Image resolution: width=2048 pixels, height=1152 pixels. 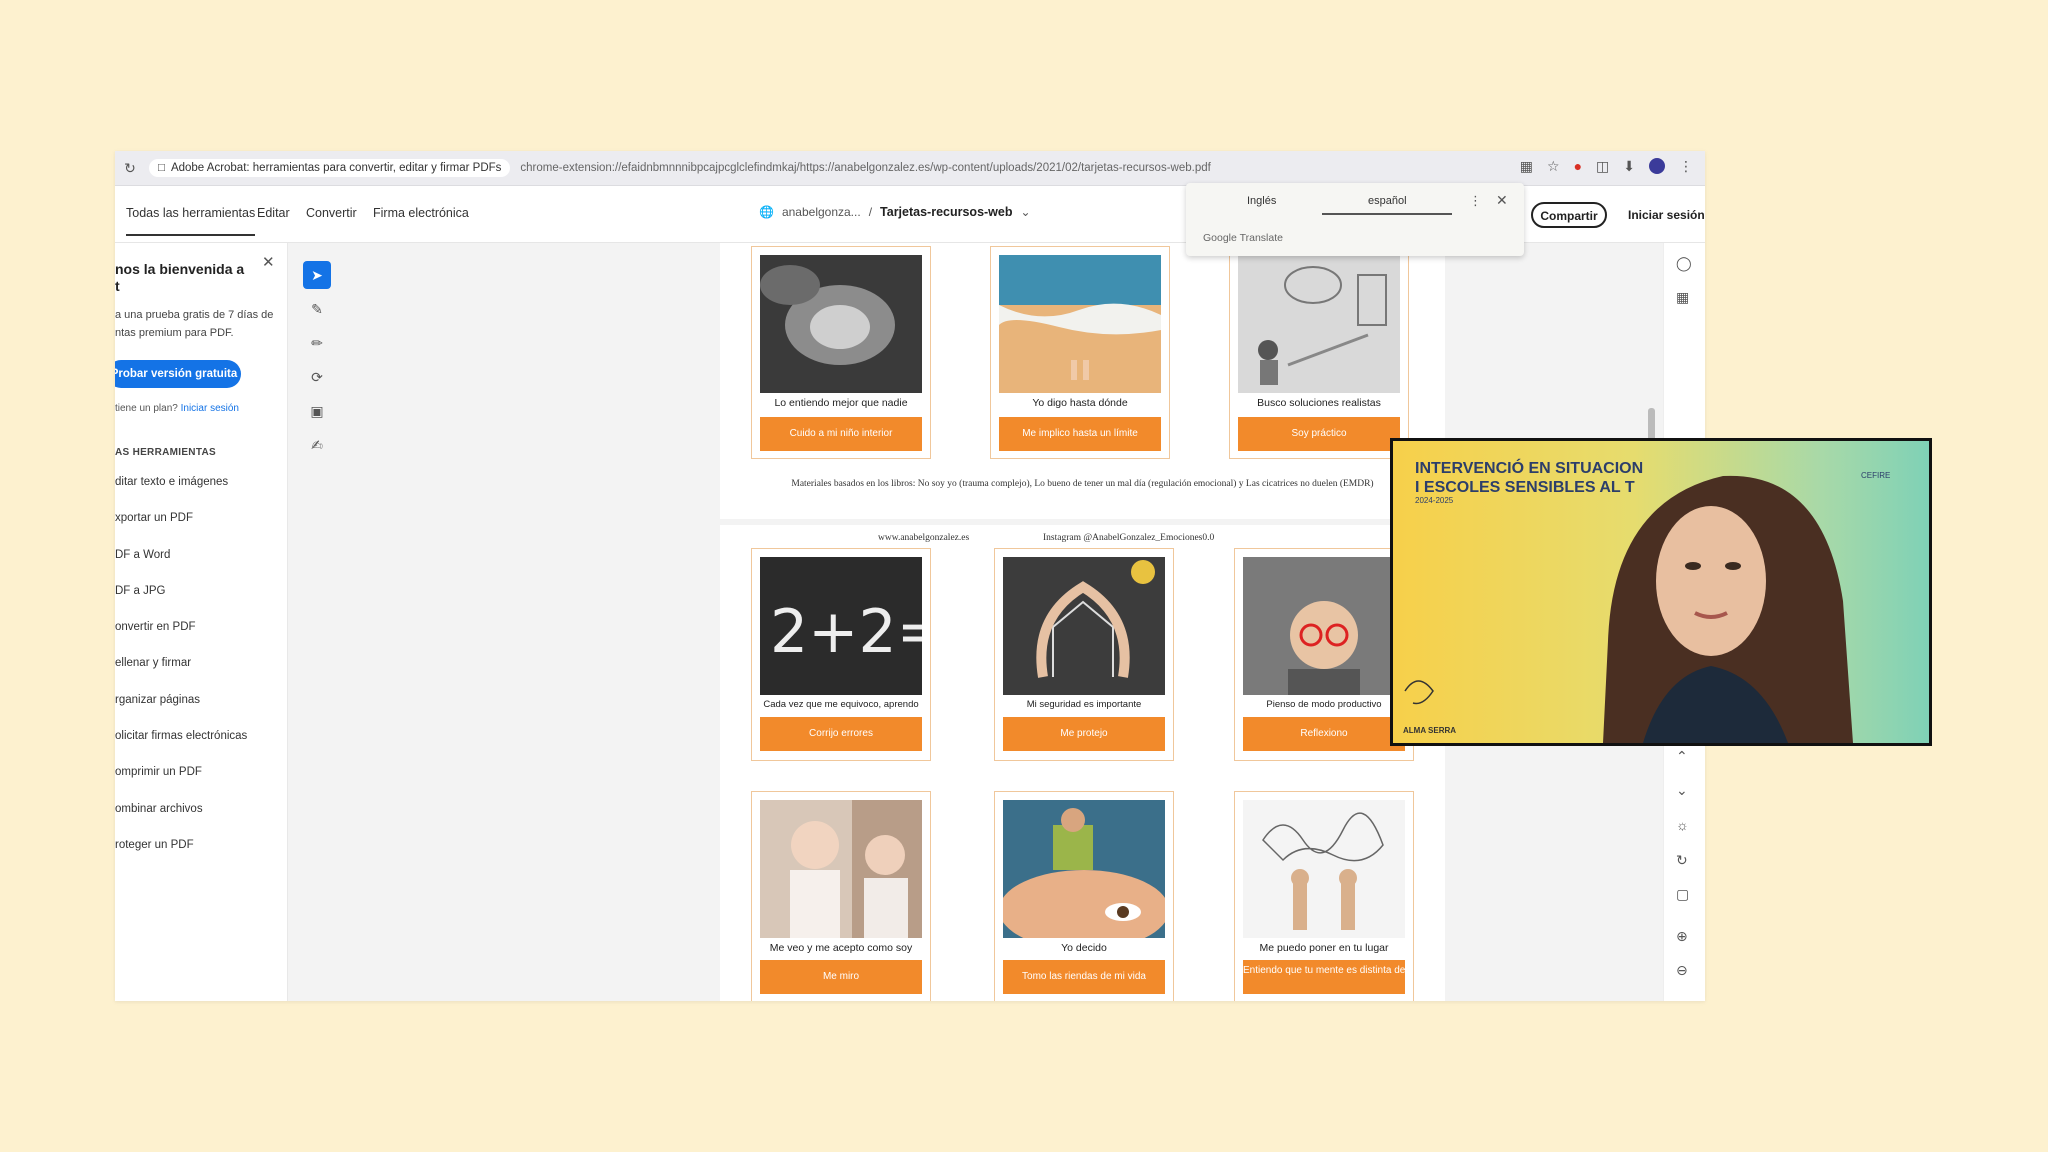 I want to click on bookmark-star-icon: ☆, so click(x=1553, y=166).